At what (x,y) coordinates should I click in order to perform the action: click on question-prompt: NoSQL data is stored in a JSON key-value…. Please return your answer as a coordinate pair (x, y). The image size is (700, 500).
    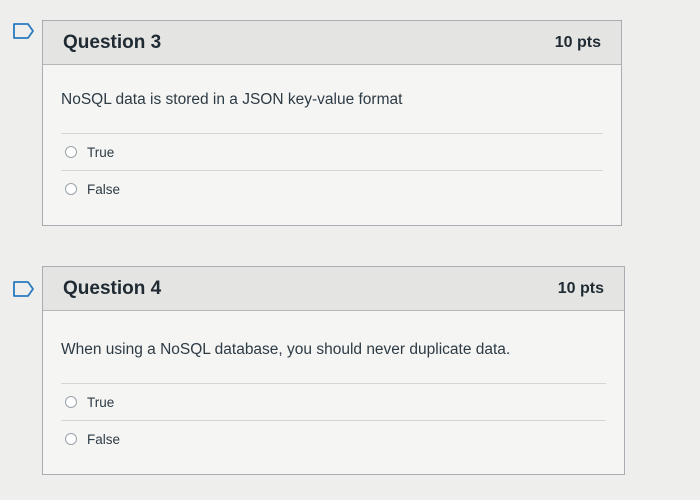
    Looking at the image, I should click on (232, 99).